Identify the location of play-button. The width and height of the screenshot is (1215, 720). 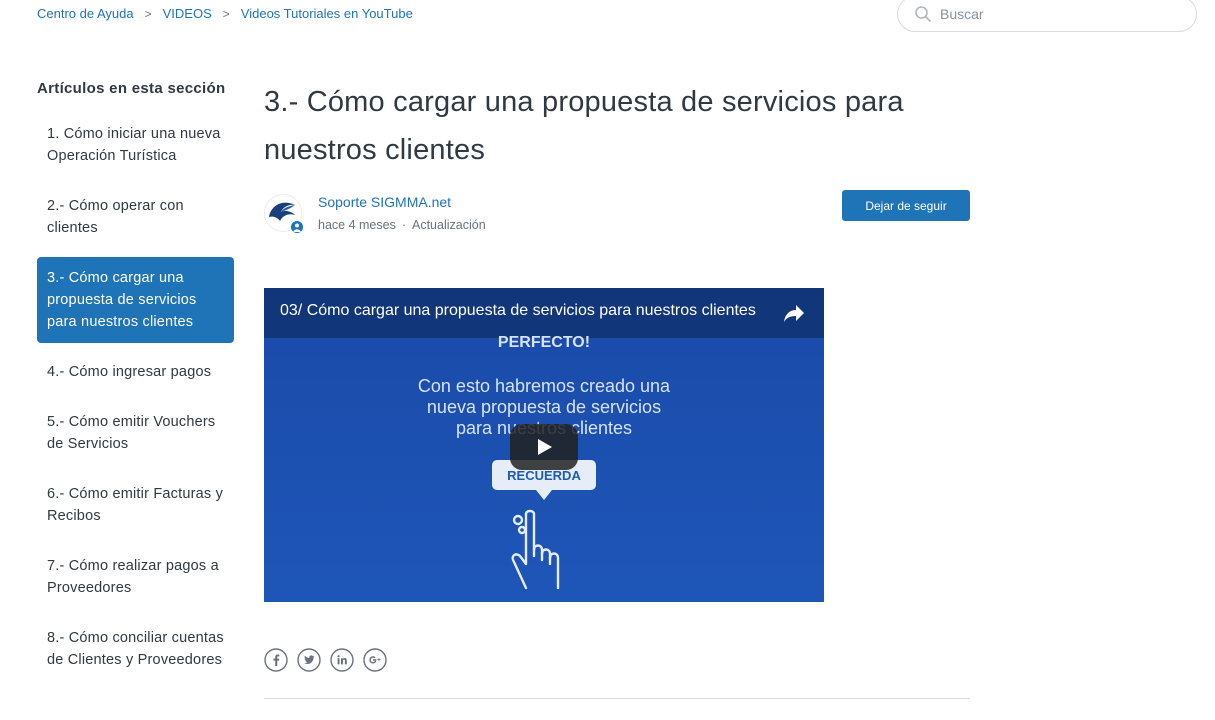
(544, 447).